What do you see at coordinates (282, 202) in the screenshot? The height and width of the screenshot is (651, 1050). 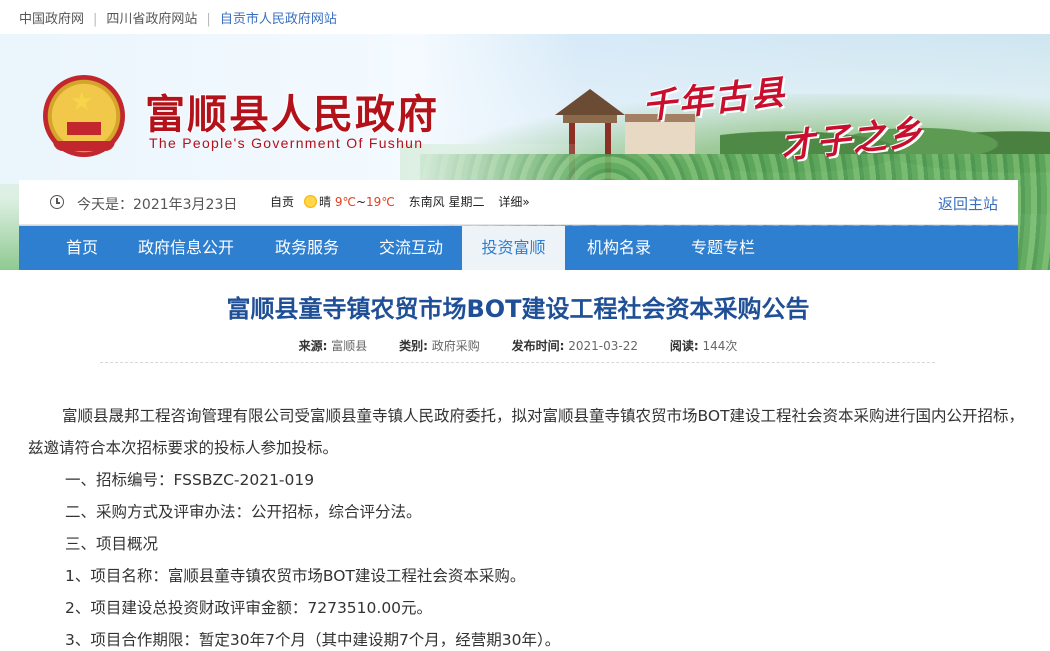 I see `weather-city: 自贡` at bounding box center [282, 202].